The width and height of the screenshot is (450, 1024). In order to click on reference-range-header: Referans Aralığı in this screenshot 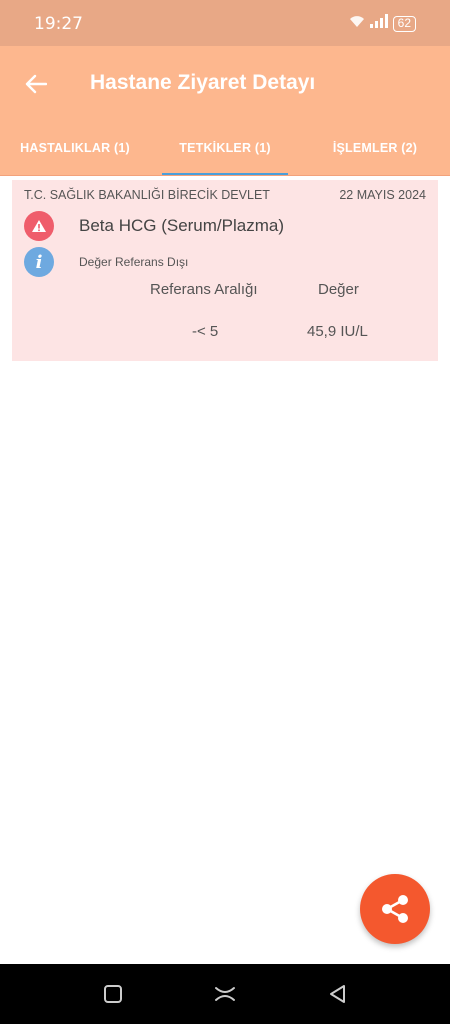, I will do `click(204, 289)`.